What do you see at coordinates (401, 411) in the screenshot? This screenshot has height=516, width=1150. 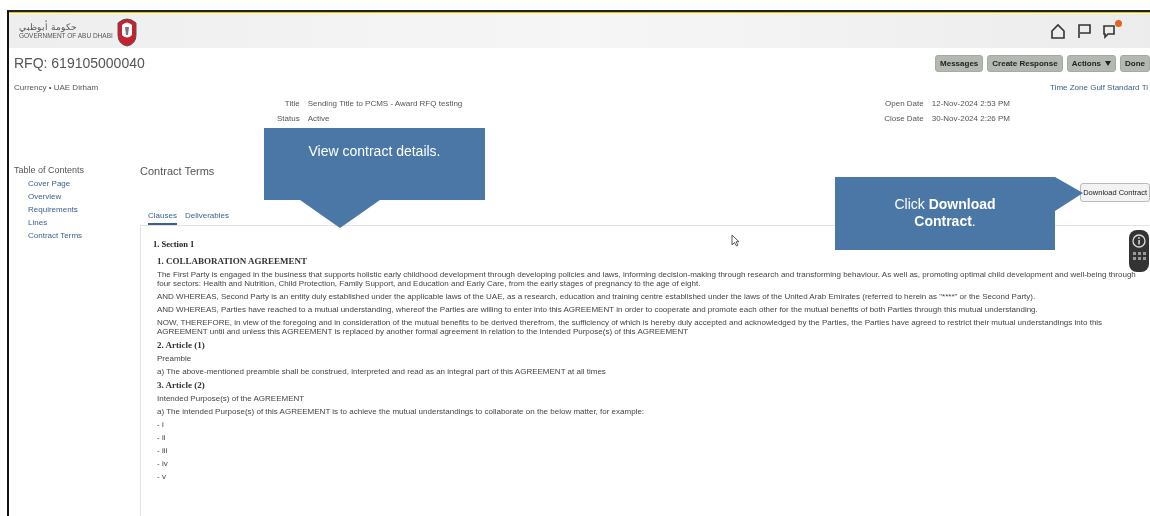 I see `clause-paragraph: a) The intended Purpose(s) of this AGREEMENT is to achieve the mutual understandings to collaborate on the below matter, for example:` at bounding box center [401, 411].